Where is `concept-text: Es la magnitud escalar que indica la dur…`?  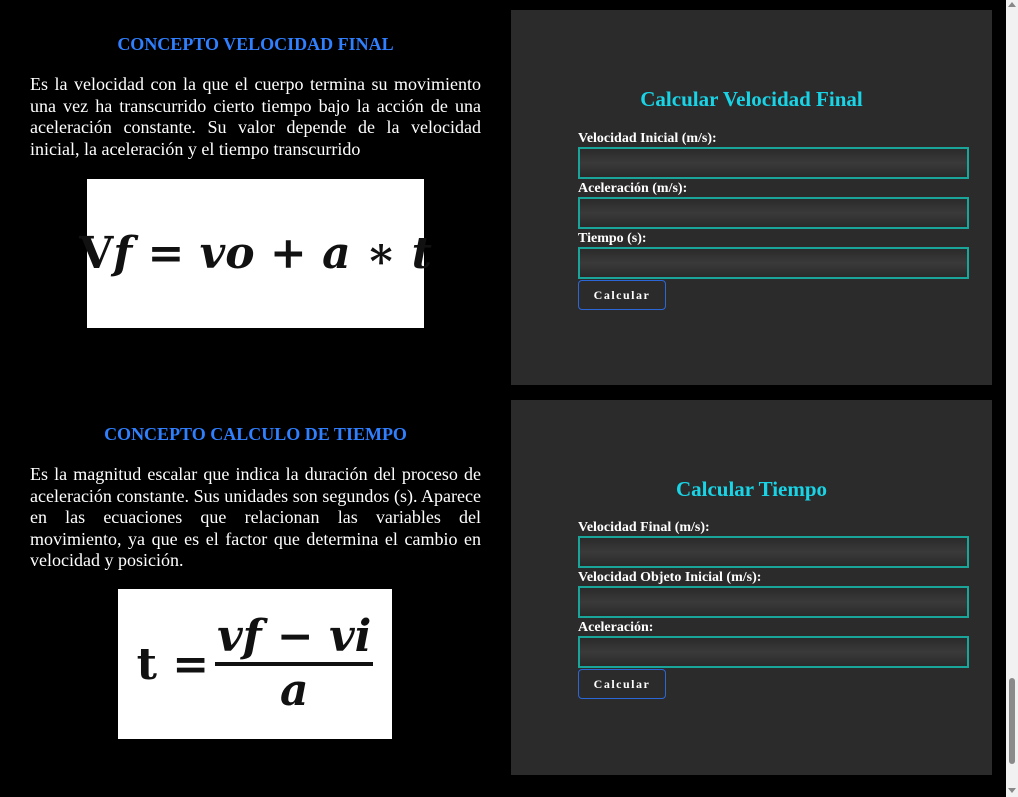
concept-text: Es la magnitud escalar que indica la dur… is located at coordinates (255, 517).